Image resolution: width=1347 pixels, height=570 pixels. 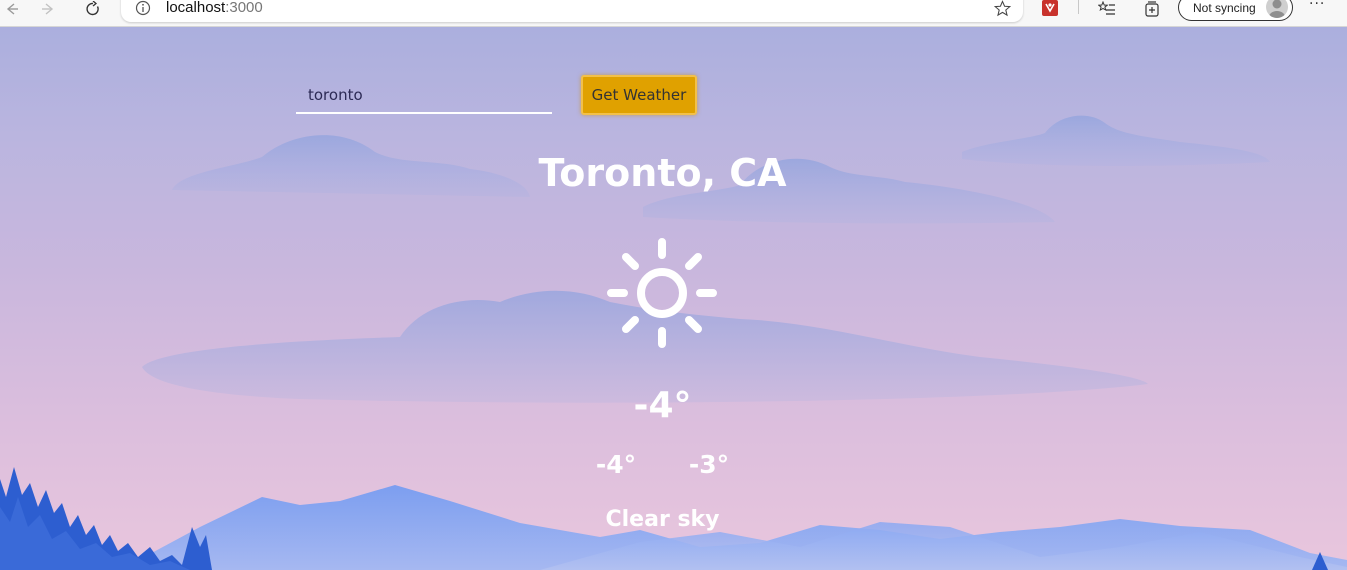 What do you see at coordinates (662, 519) in the screenshot?
I see `weather-description: Clear sky` at bounding box center [662, 519].